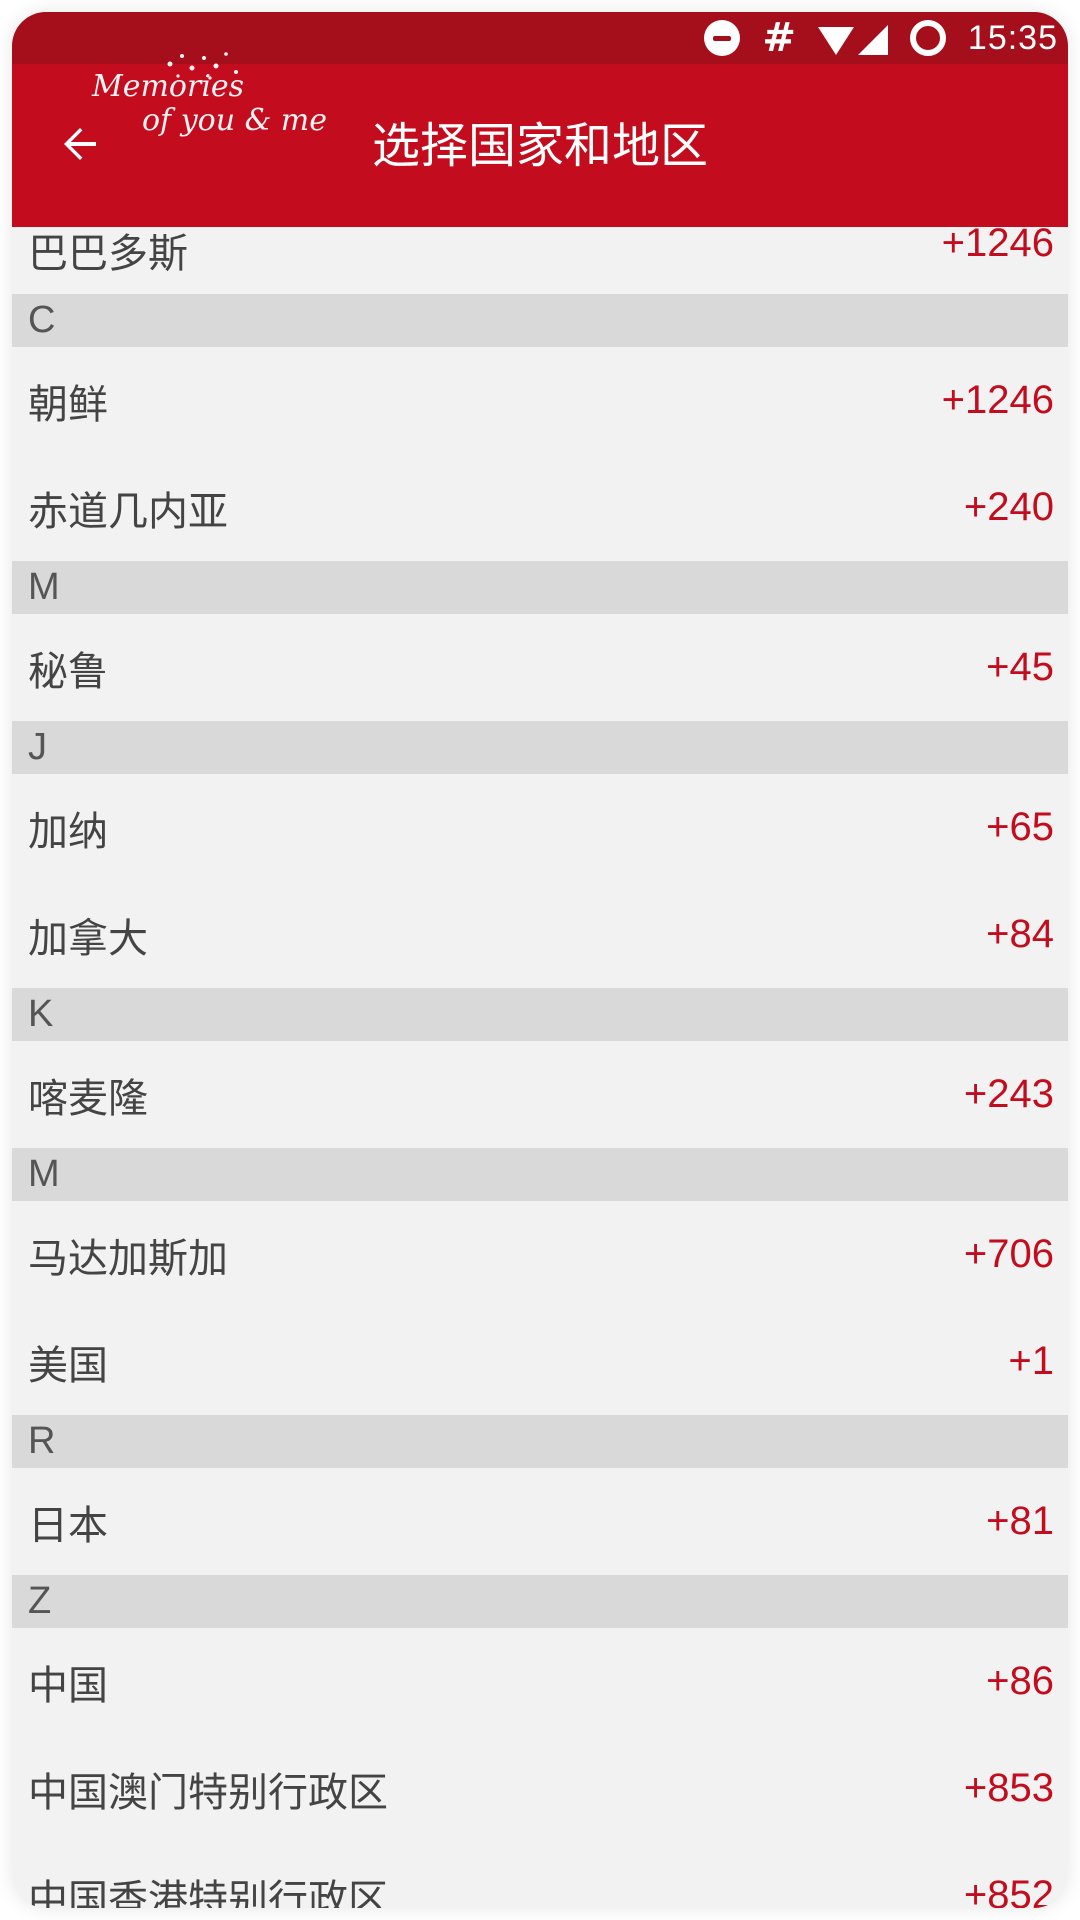 The width and height of the screenshot is (1080, 1920). Describe the element at coordinates (540, 1014) in the screenshot. I see `section-header: K` at that location.